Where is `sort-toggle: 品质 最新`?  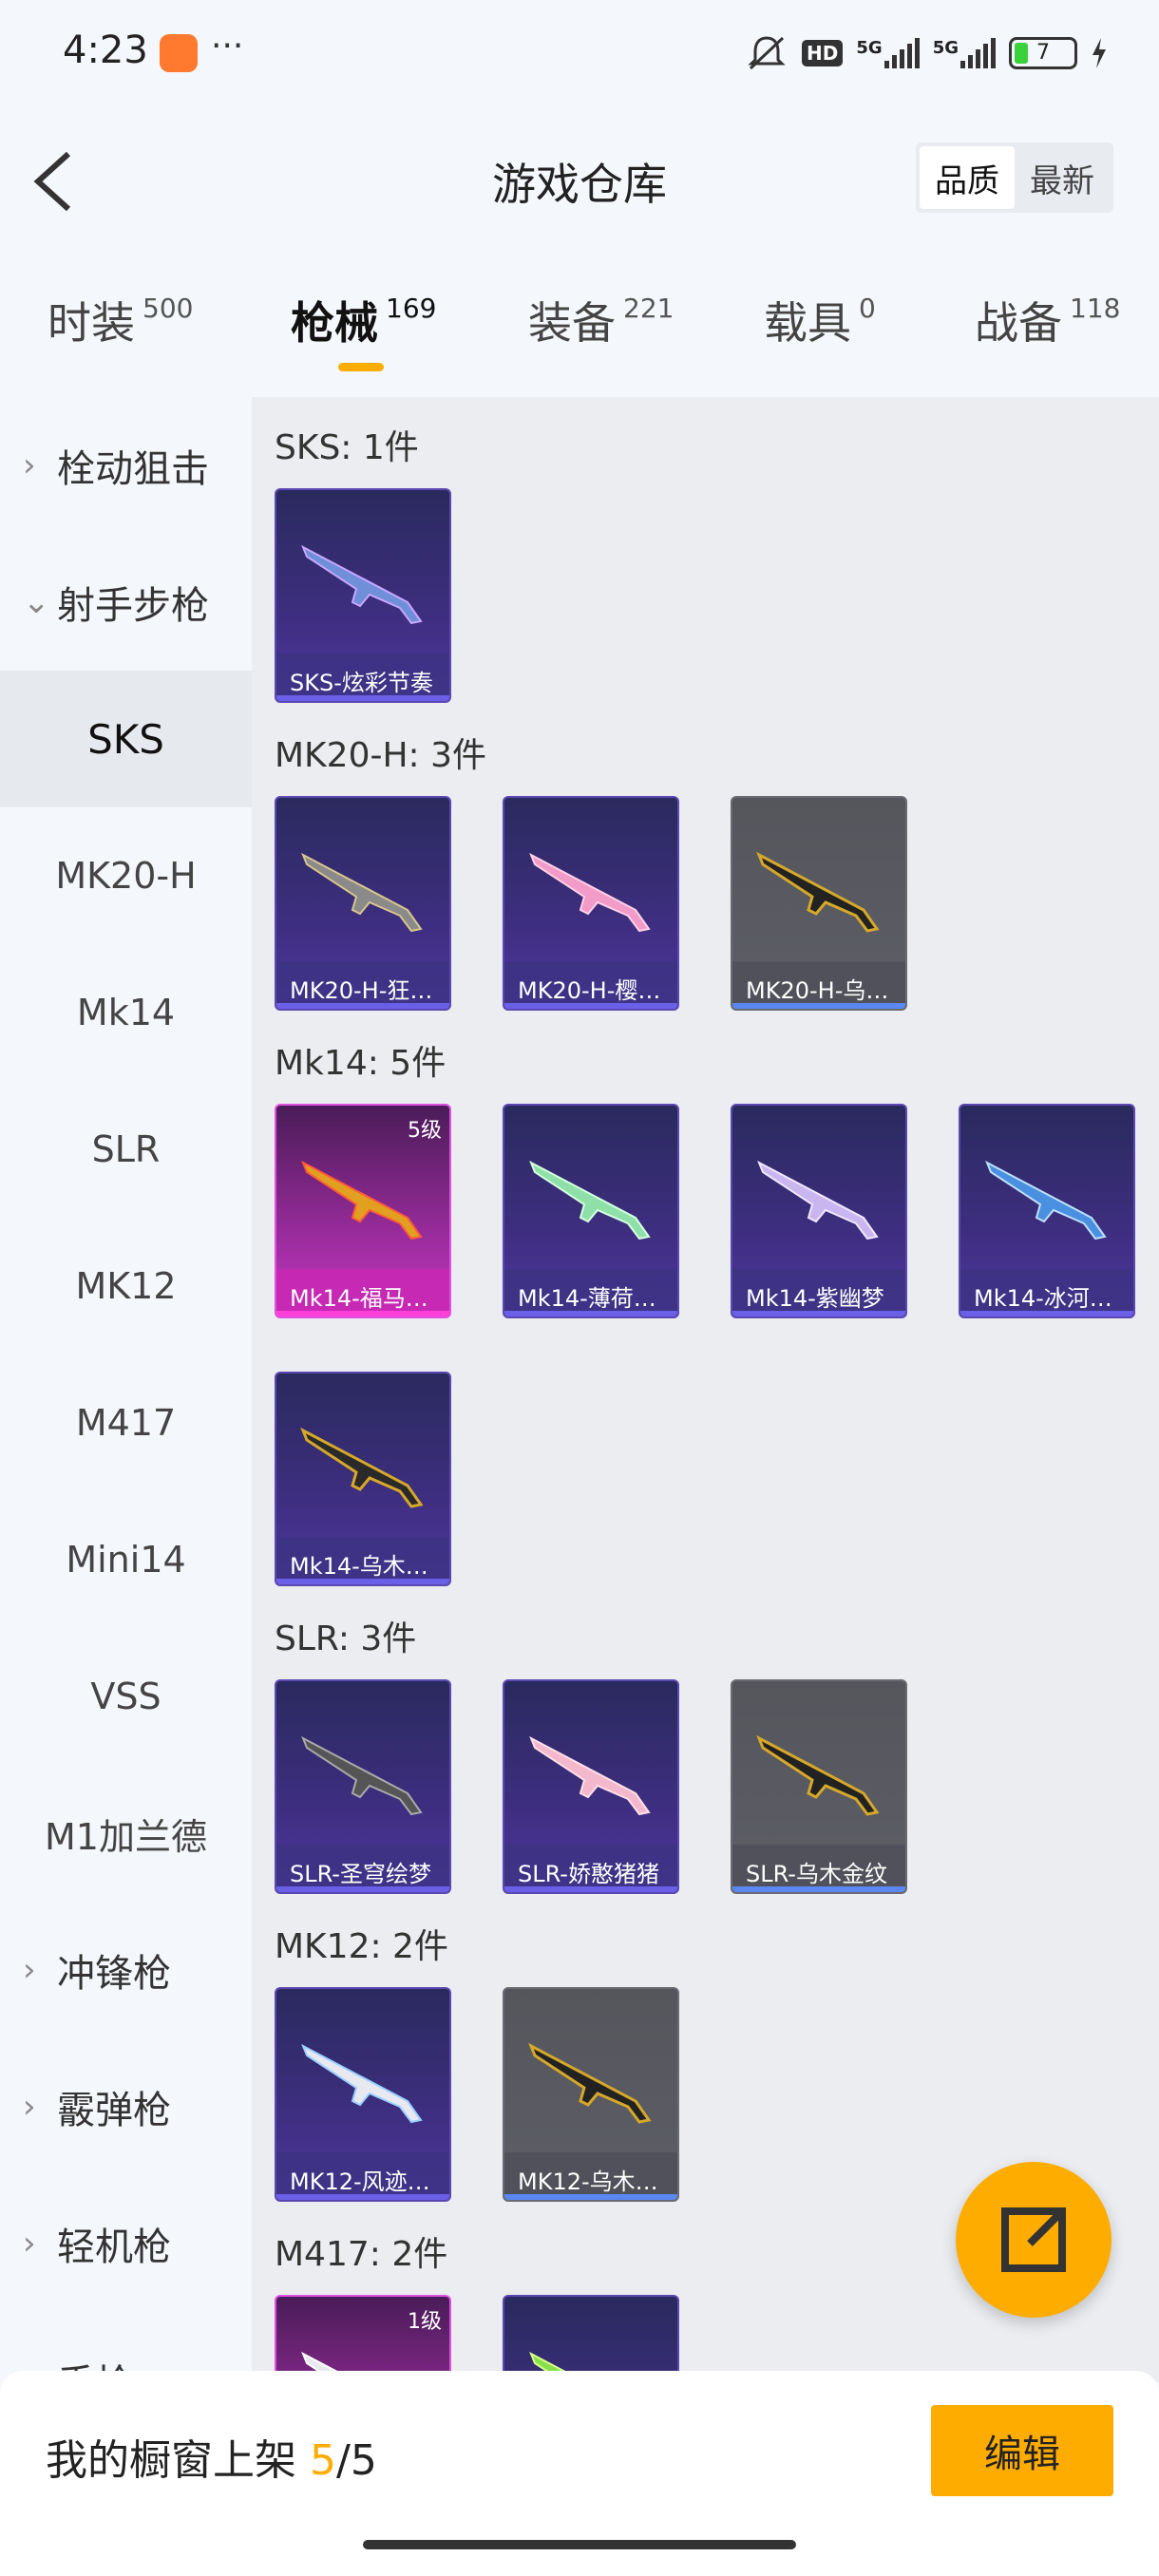 sort-toggle: 品质 最新 is located at coordinates (1014, 177).